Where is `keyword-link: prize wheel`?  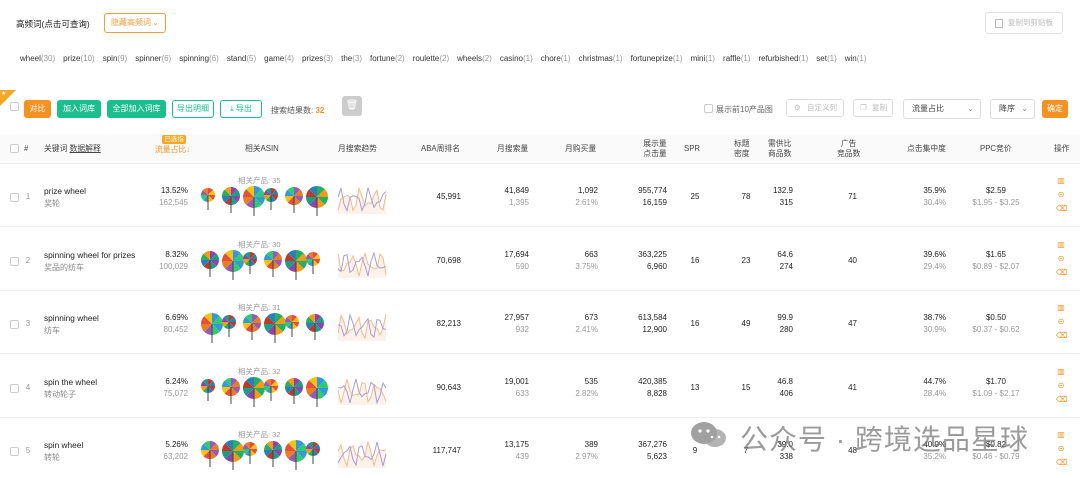
keyword-link: prize wheel is located at coordinates (65, 191).